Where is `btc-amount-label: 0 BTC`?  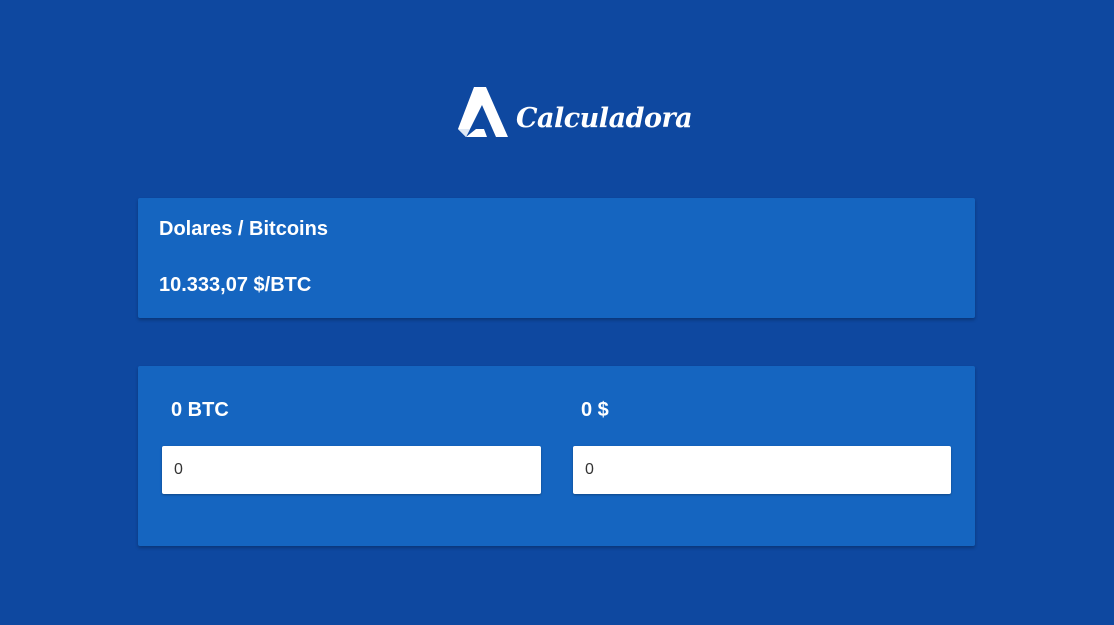 btc-amount-label: 0 BTC is located at coordinates (200, 410).